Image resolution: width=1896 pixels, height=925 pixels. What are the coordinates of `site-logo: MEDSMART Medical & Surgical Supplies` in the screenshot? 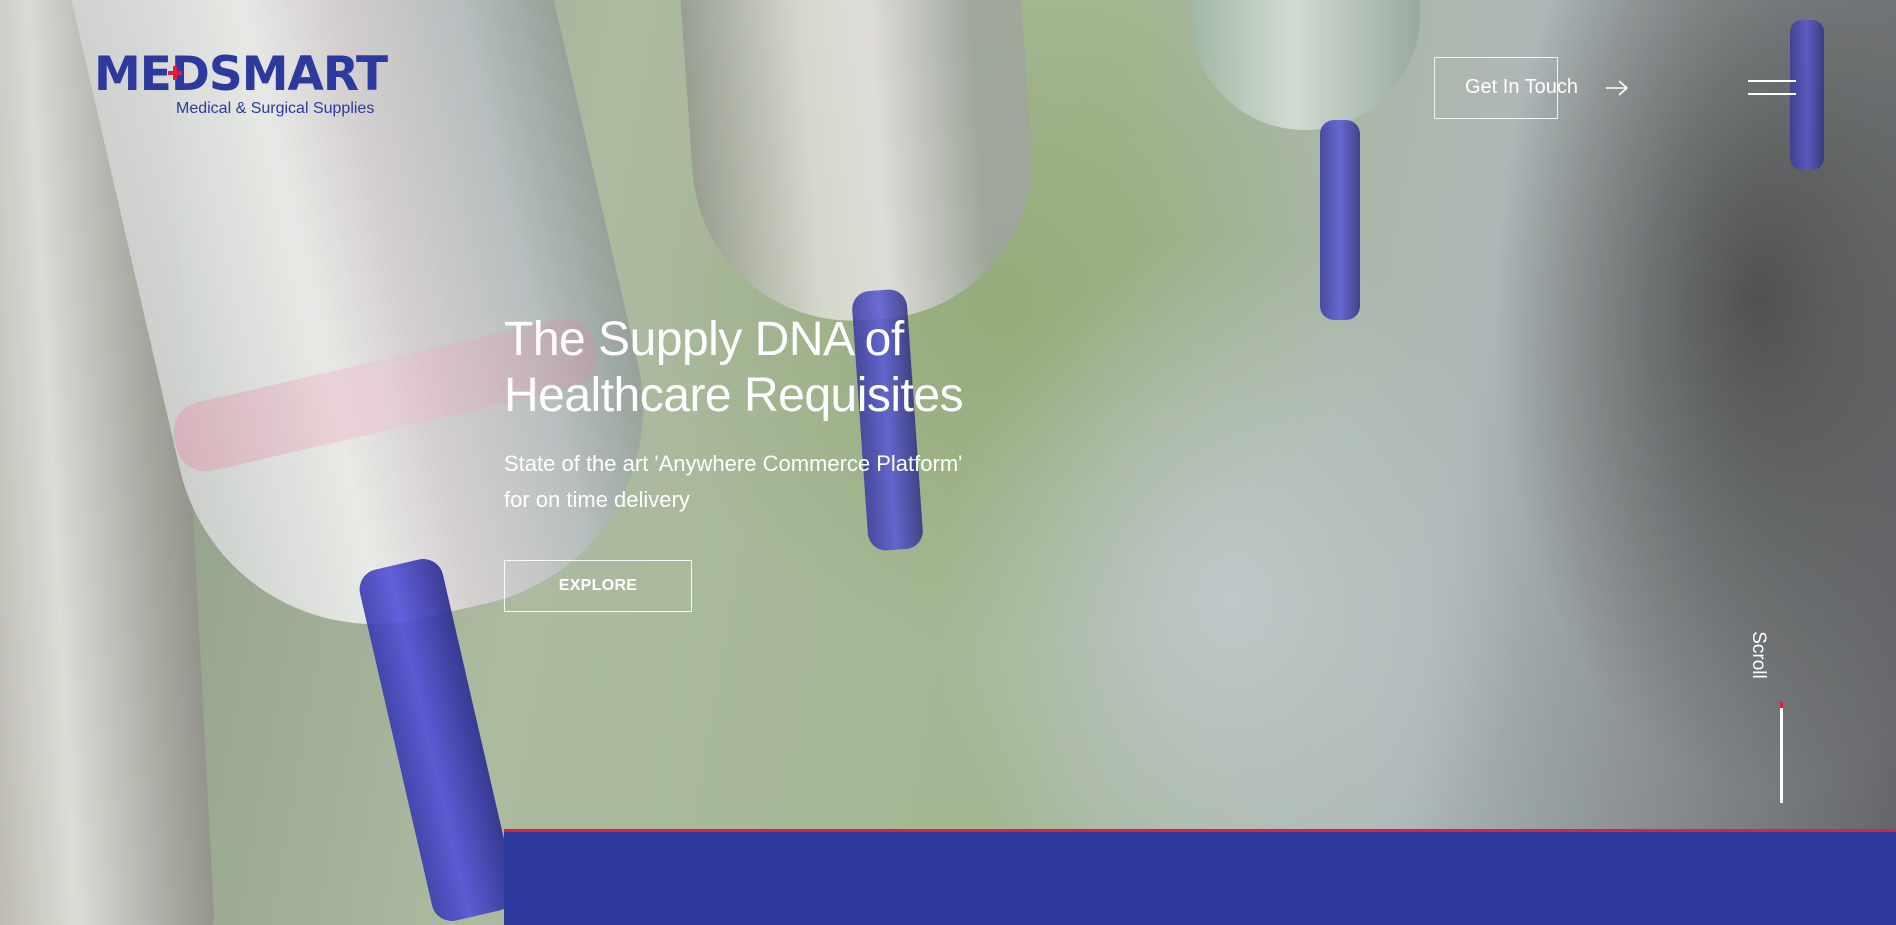 It's located at (254, 85).